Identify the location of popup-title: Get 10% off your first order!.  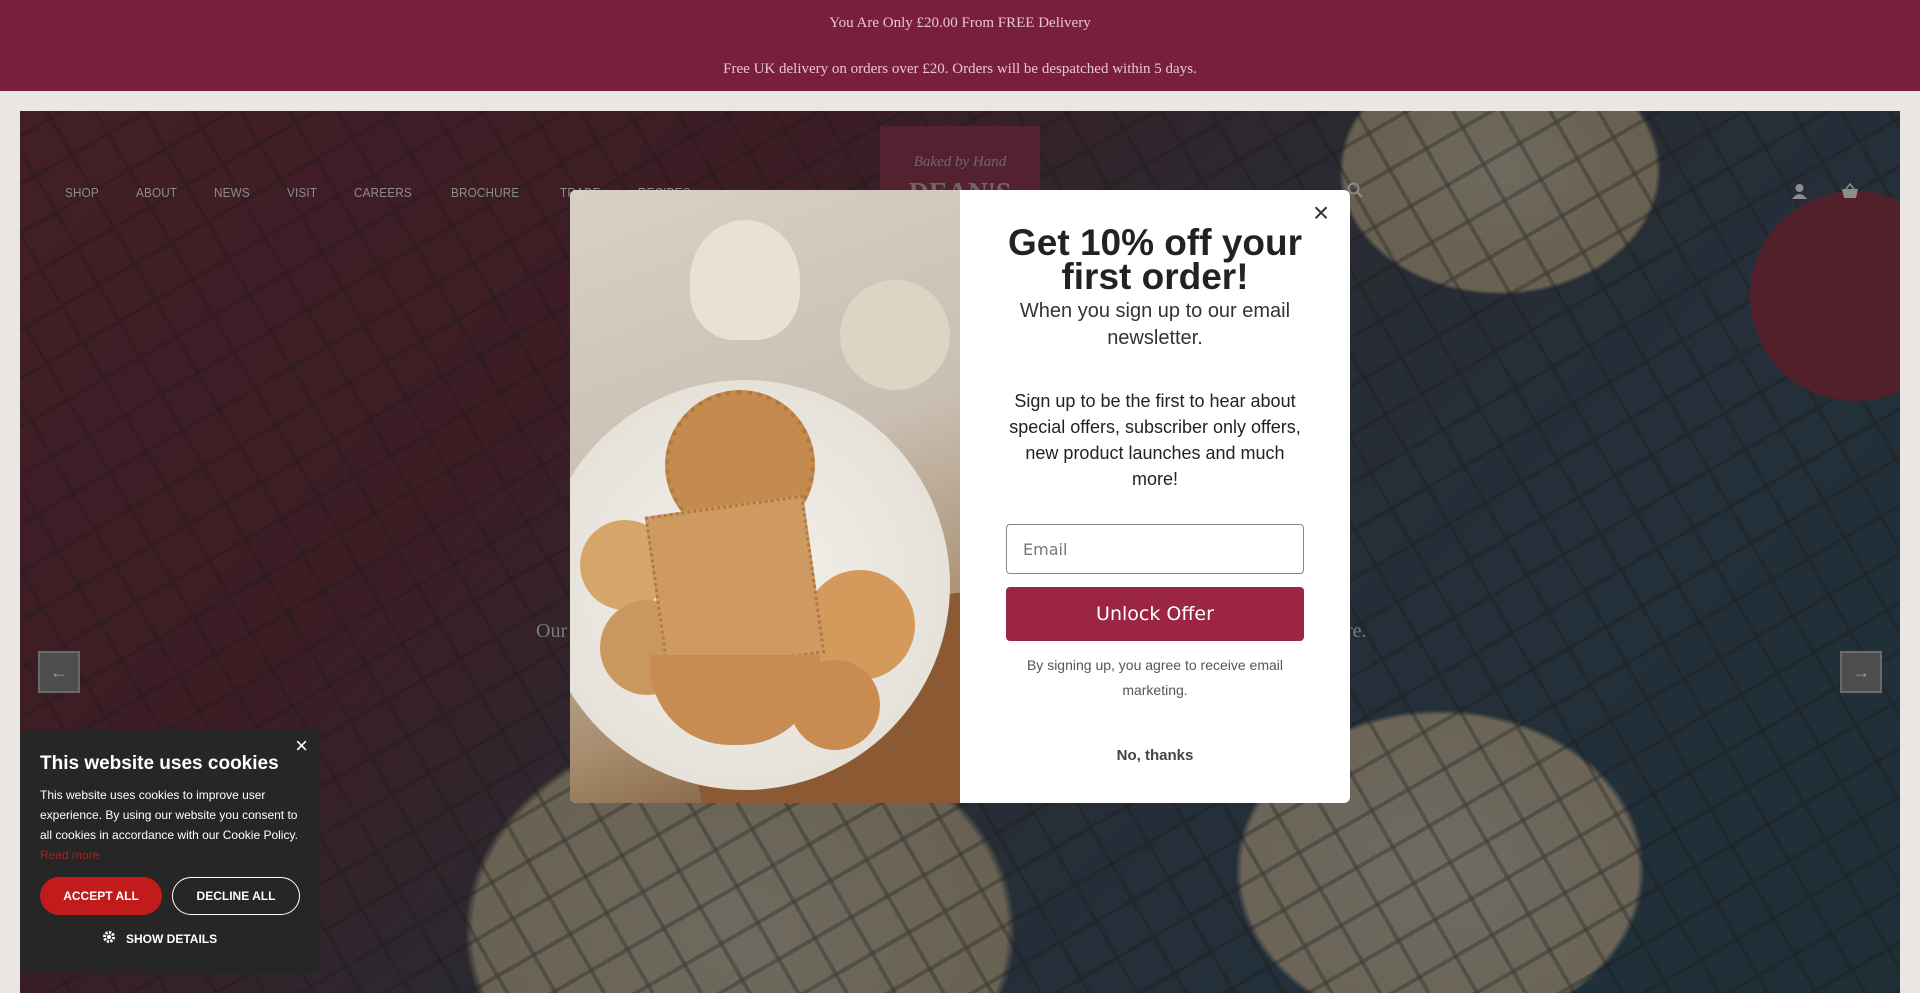
(1155, 259).